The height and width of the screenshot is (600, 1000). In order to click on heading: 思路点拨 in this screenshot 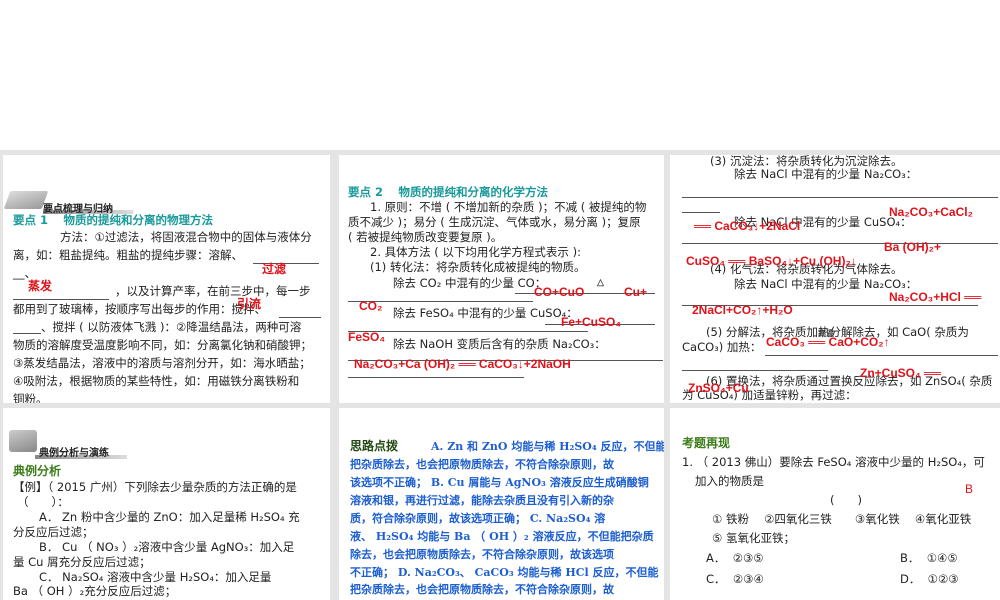, I will do `click(374, 446)`.